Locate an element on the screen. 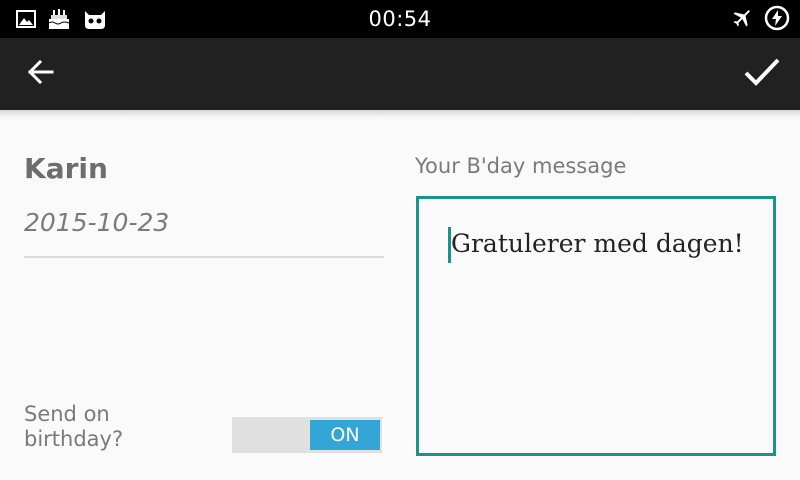 This screenshot has width=800, height=480. back-arrow-icon is located at coordinates (40, 74).